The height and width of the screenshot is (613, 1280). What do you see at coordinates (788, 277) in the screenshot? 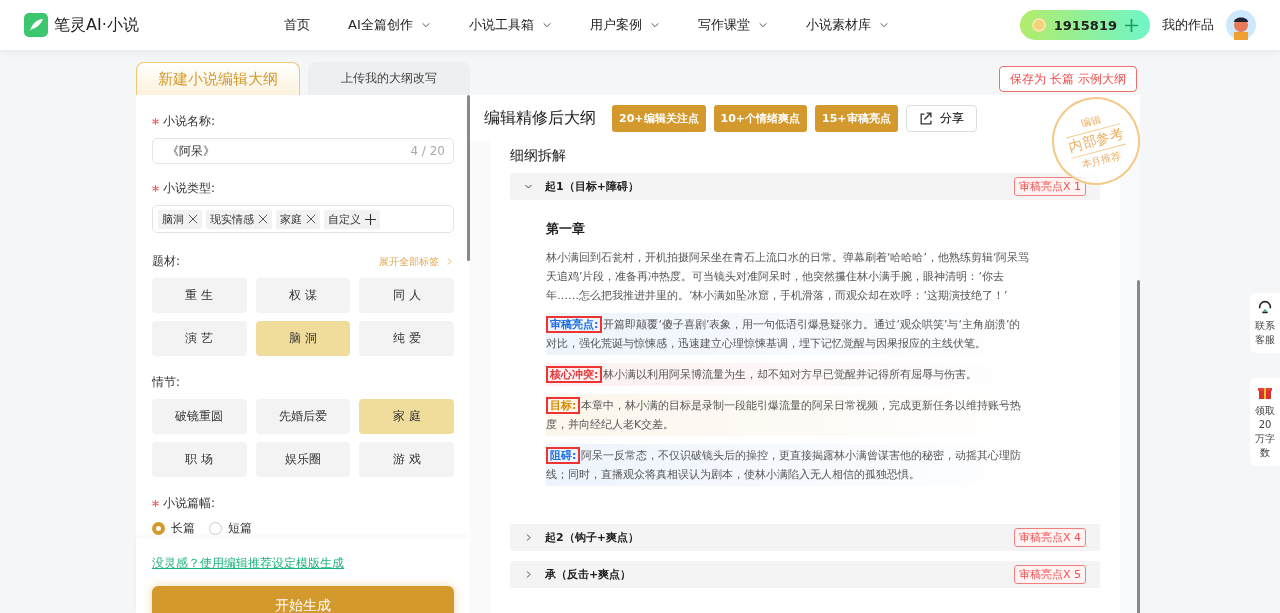
I see `chapter-summary: 林小满回到石瓮村，开机拍摄阿呆坐在青石上流口水的日常。弹幕刷着‘哈哈哈’，他熟练剪辑‘阿呆骂天追鸡’片段，准备再冲热度。可当镜头对准阿呆时，他突然攥住林小满手腕，眼神清明：‘你去年……怎么把我推进井里的。’林小满如坠冰窟，手机滑落，而观众却在欢呼：‘这期演技绝了！’` at bounding box center [788, 277].